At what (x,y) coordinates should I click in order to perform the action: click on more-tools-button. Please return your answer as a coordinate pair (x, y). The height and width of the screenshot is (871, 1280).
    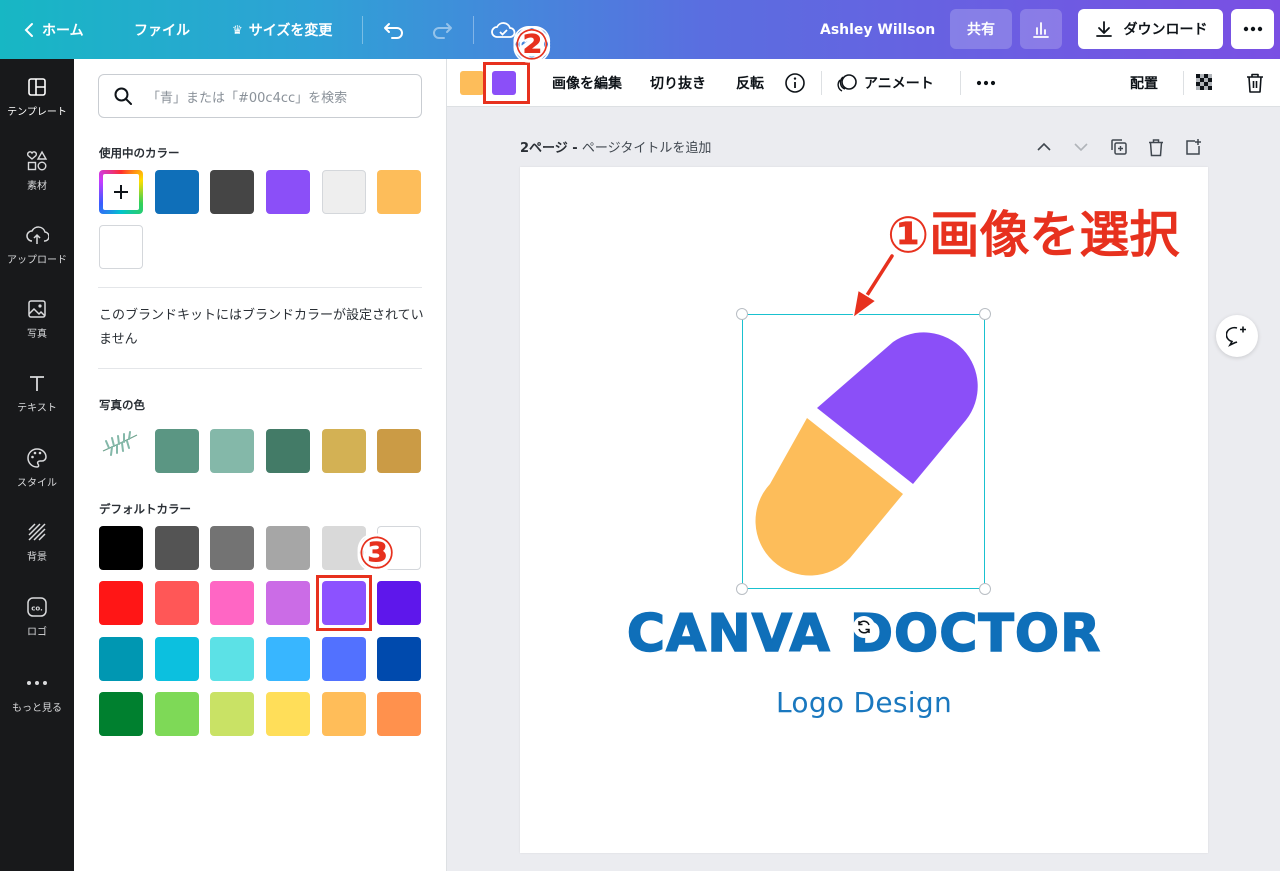
    Looking at the image, I should click on (986, 83).